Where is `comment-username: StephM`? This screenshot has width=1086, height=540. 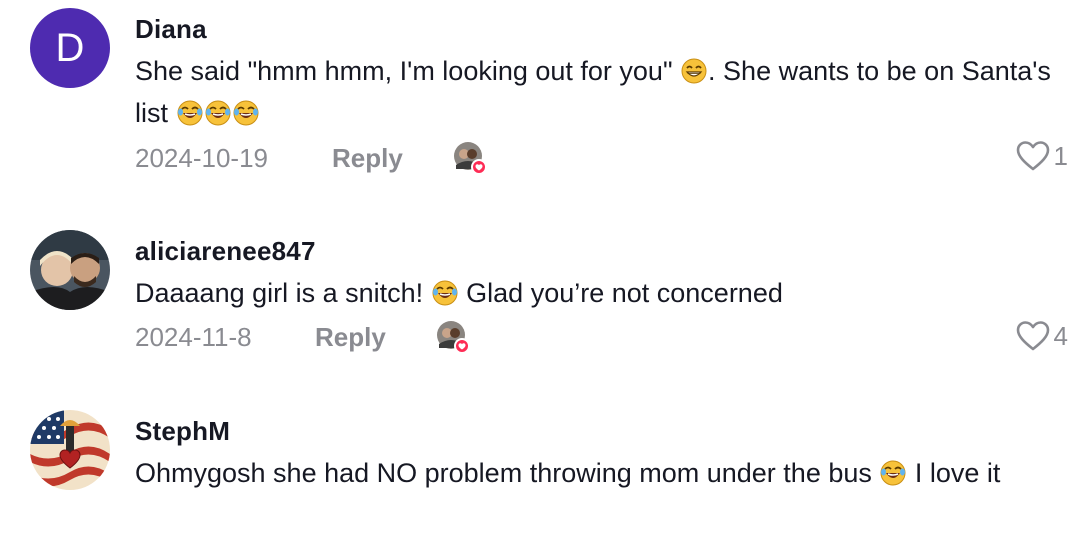 comment-username: StephM is located at coordinates (182, 431).